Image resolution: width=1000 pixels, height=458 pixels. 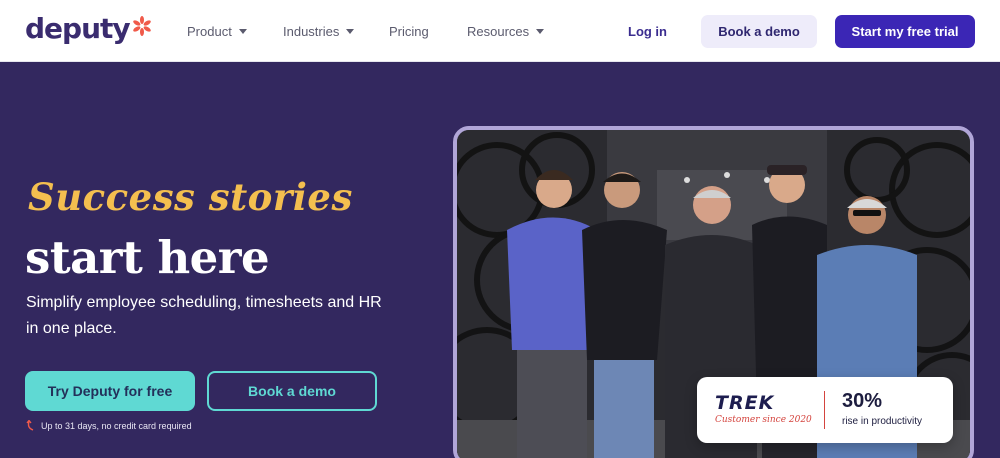 What do you see at coordinates (763, 420) in the screenshot?
I see `customer-since: Customer since 2020` at bounding box center [763, 420].